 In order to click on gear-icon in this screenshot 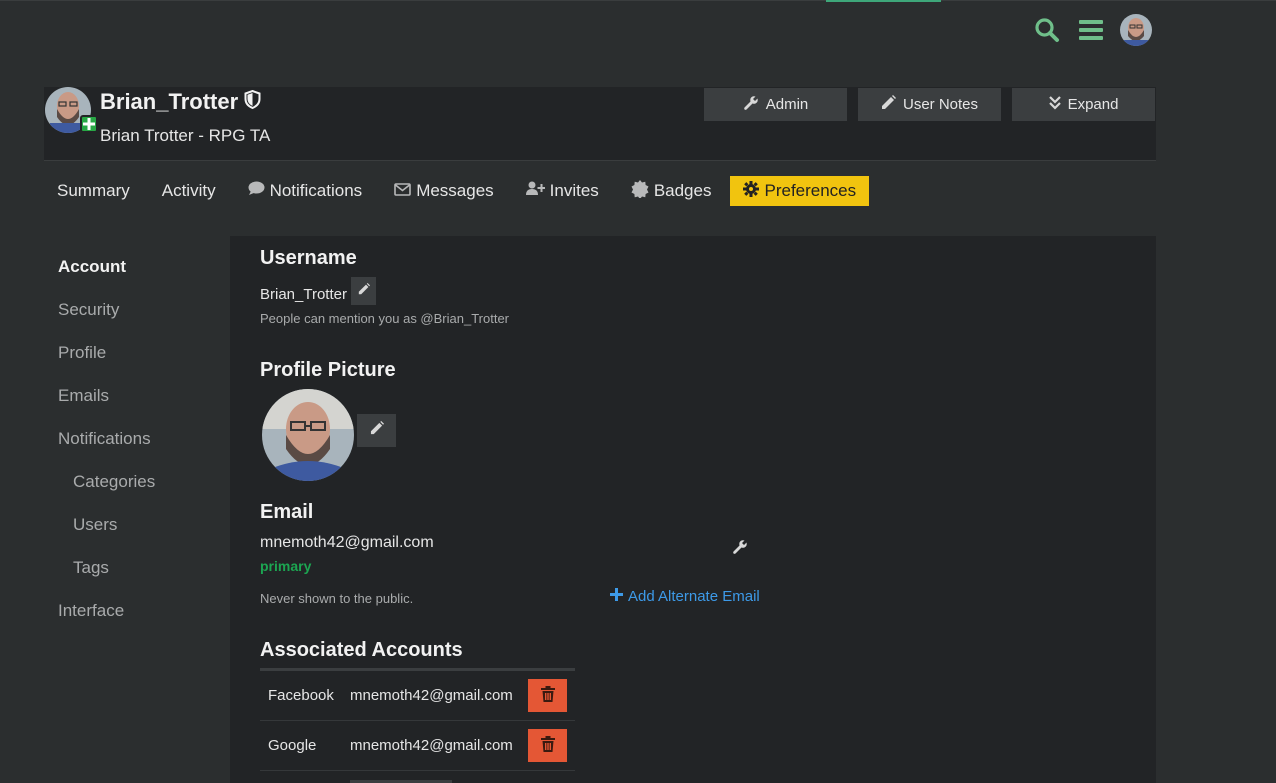, I will do `click(751, 191)`.